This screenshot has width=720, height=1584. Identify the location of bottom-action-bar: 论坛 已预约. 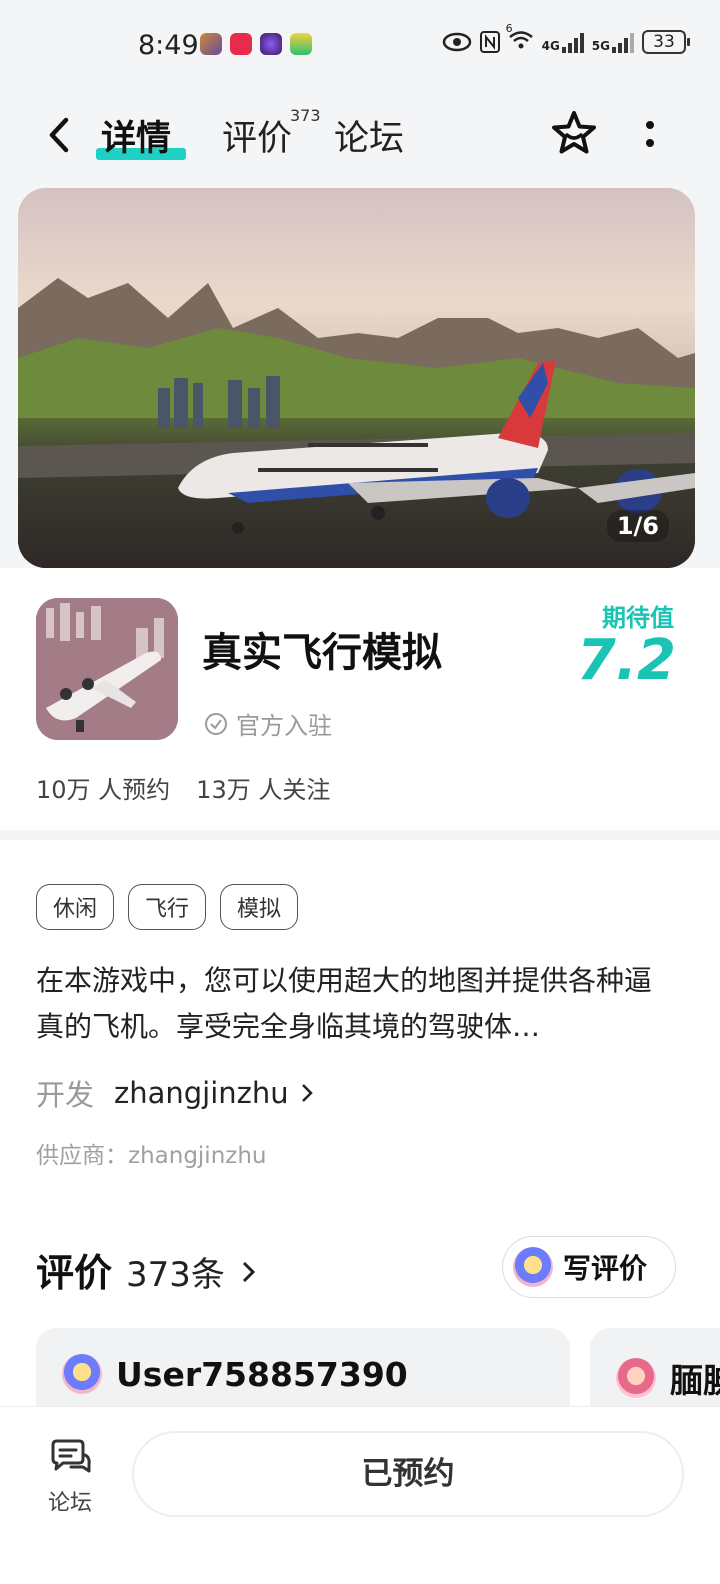
(360, 1495).